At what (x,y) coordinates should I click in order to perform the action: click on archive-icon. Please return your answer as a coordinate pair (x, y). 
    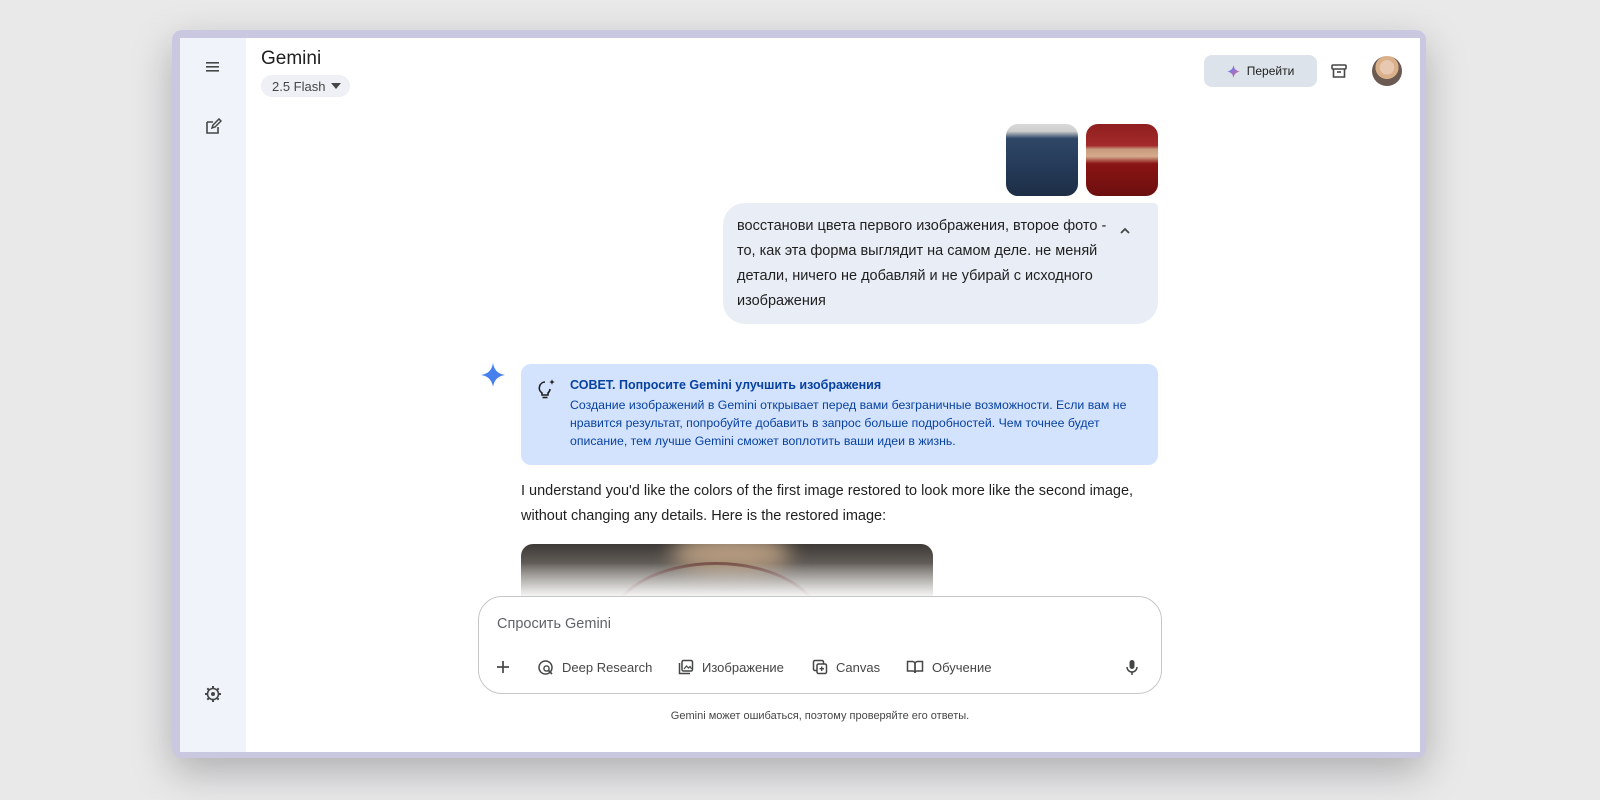
    Looking at the image, I should click on (1339, 71).